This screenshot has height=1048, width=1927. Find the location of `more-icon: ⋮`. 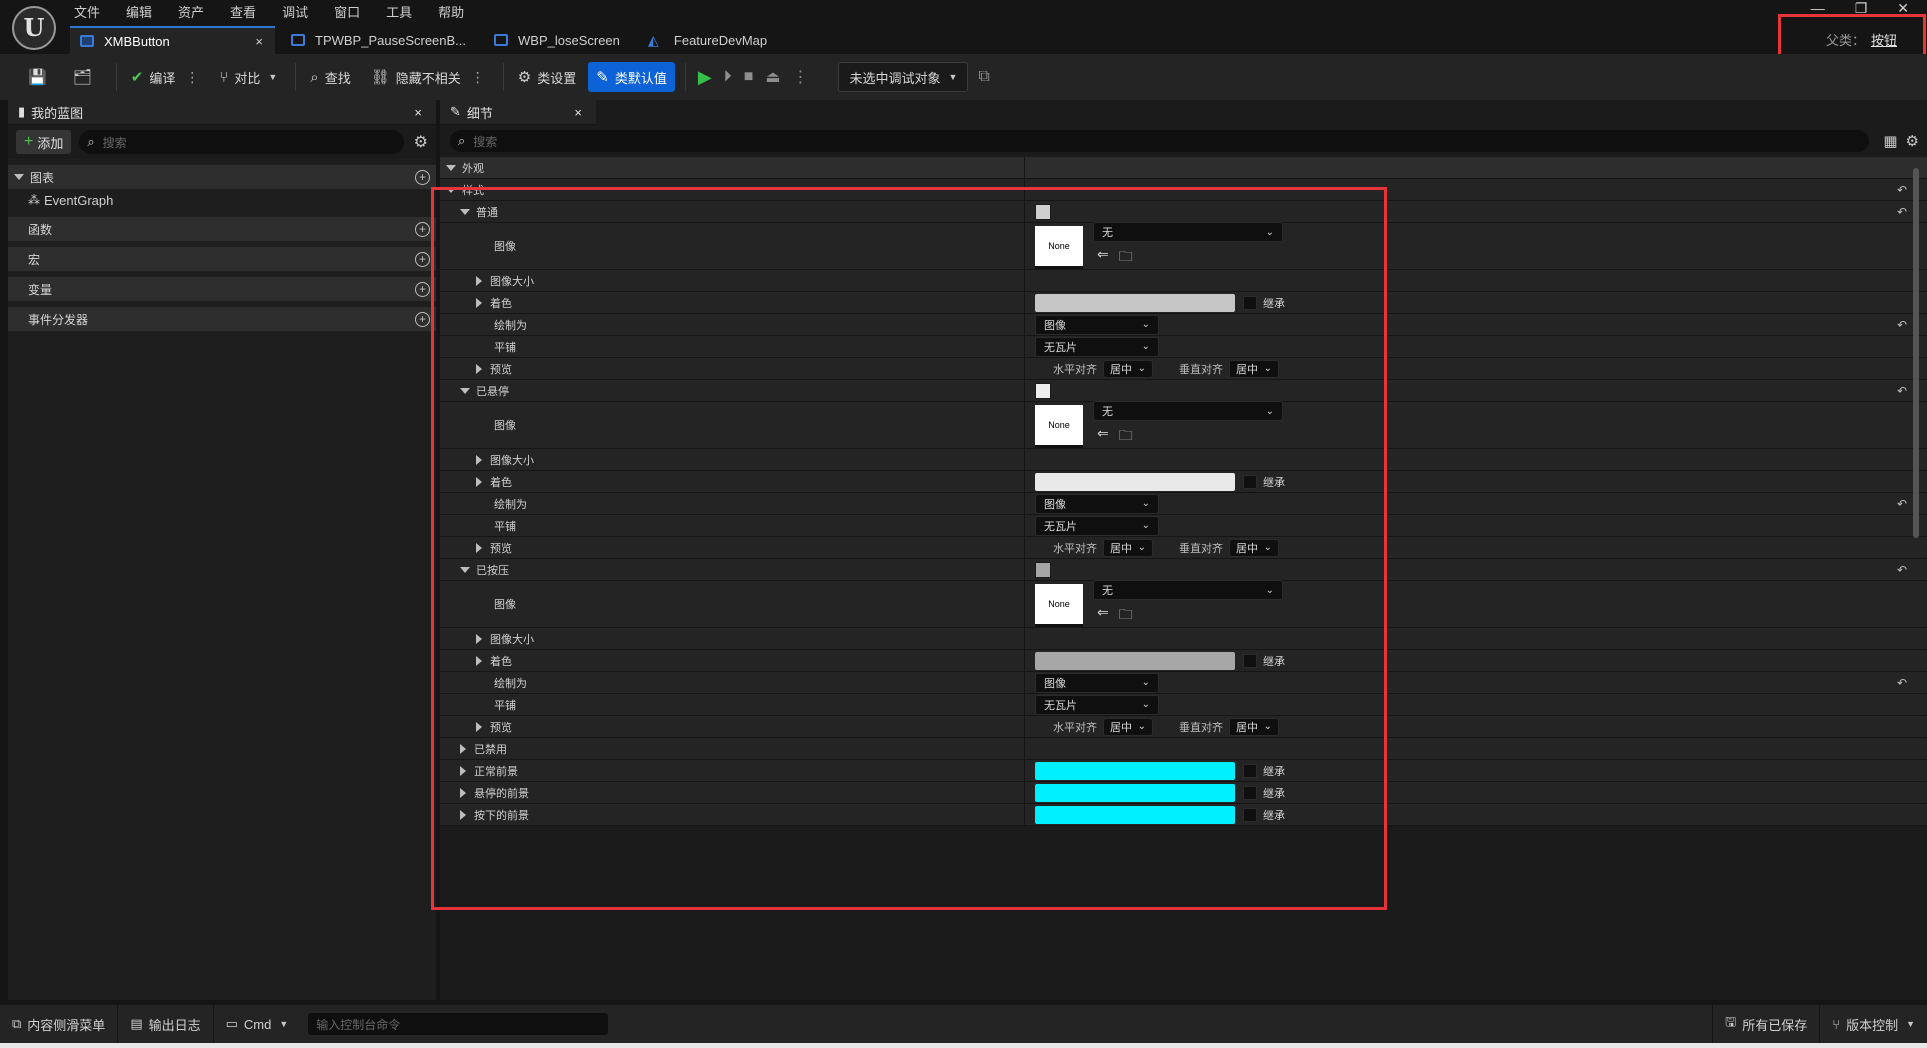

more-icon: ⋮ is located at coordinates (192, 77).